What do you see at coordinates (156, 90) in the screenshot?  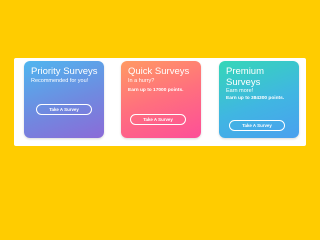 I see `card-description: Earn up to 17000 points.` at bounding box center [156, 90].